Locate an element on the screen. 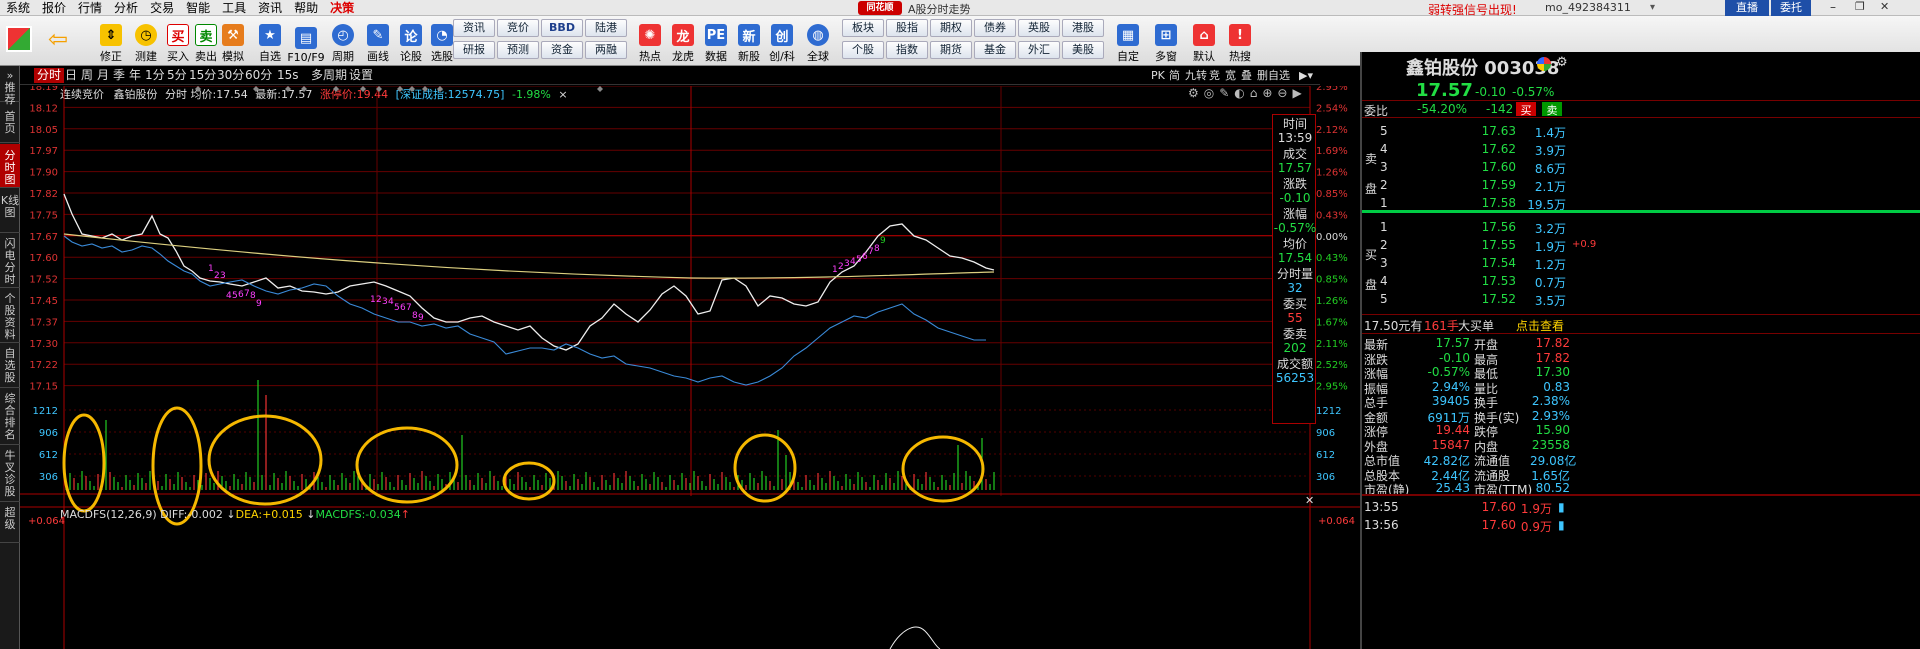  pill-uk: 英股 is located at coordinates (1039, 28).